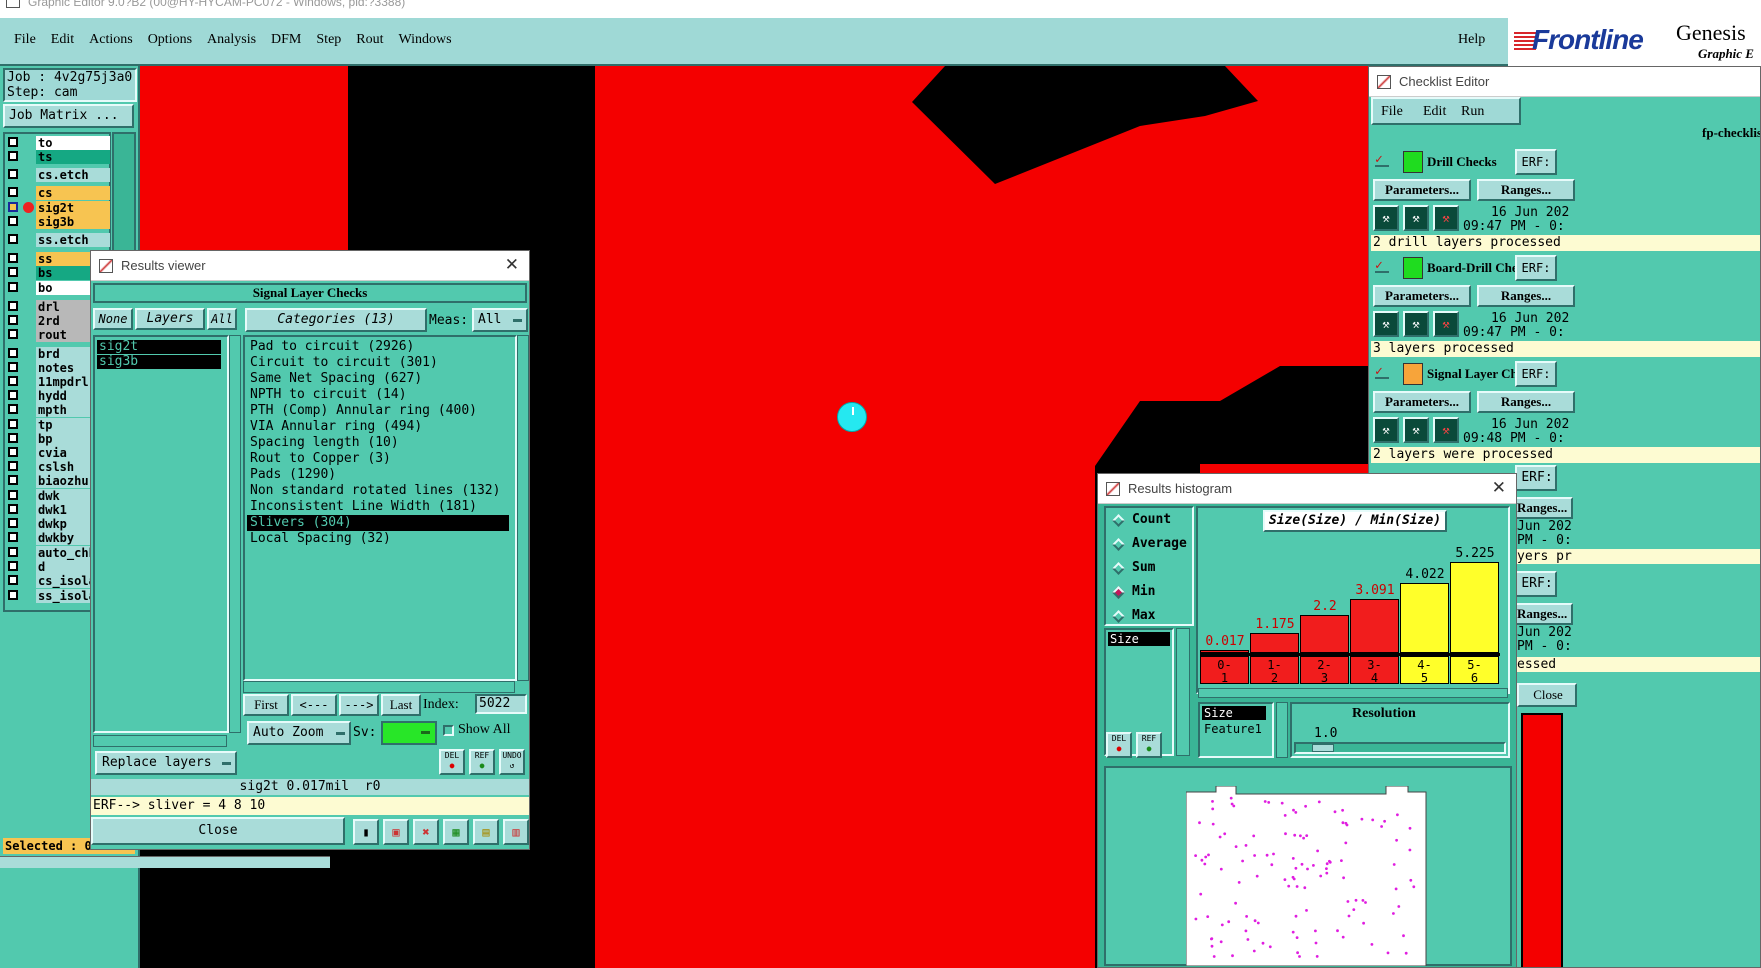 Image resolution: width=1761 pixels, height=968 pixels. I want to click on next-button: --->, so click(359, 705).